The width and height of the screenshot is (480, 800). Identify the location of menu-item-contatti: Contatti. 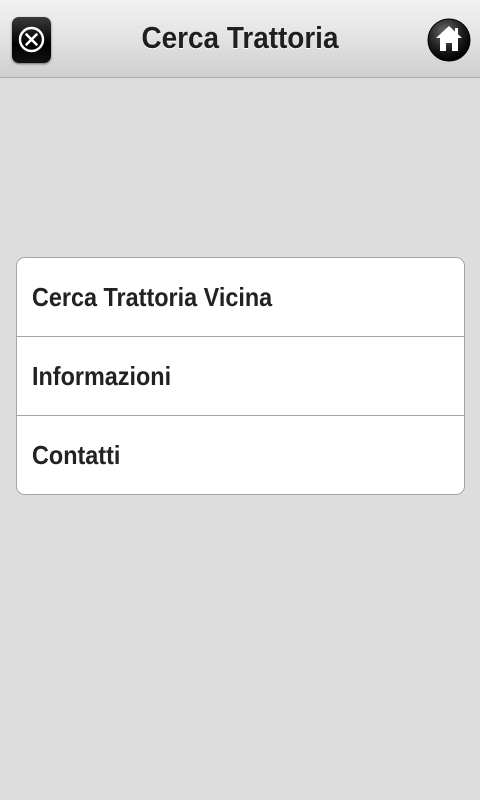
(240, 455).